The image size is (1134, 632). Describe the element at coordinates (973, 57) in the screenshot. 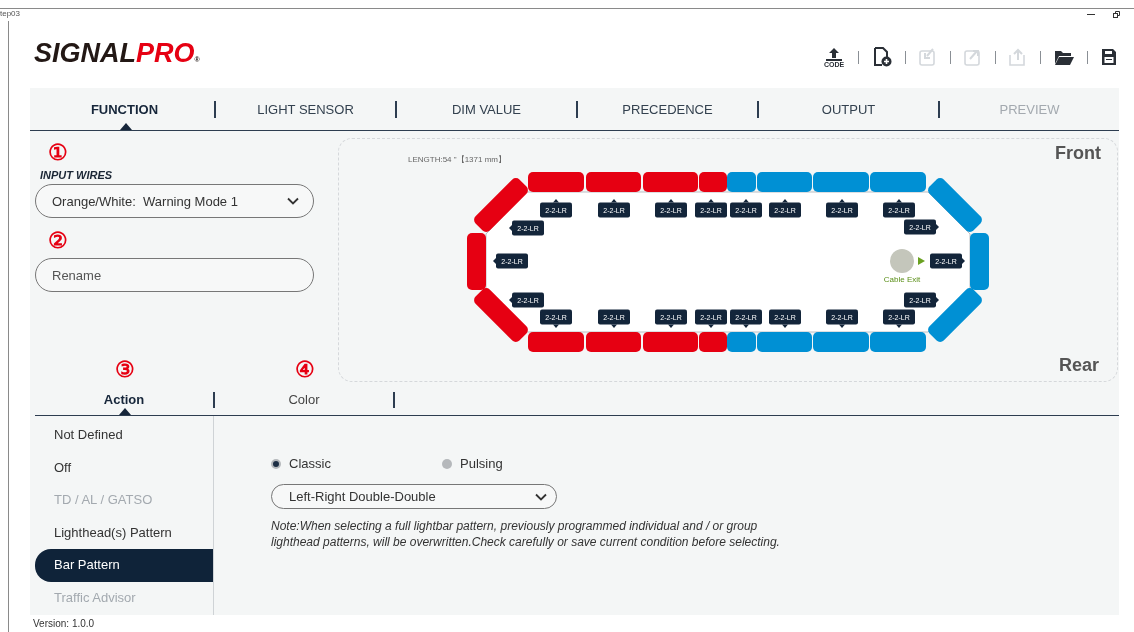

I see `export-icon` at that location.